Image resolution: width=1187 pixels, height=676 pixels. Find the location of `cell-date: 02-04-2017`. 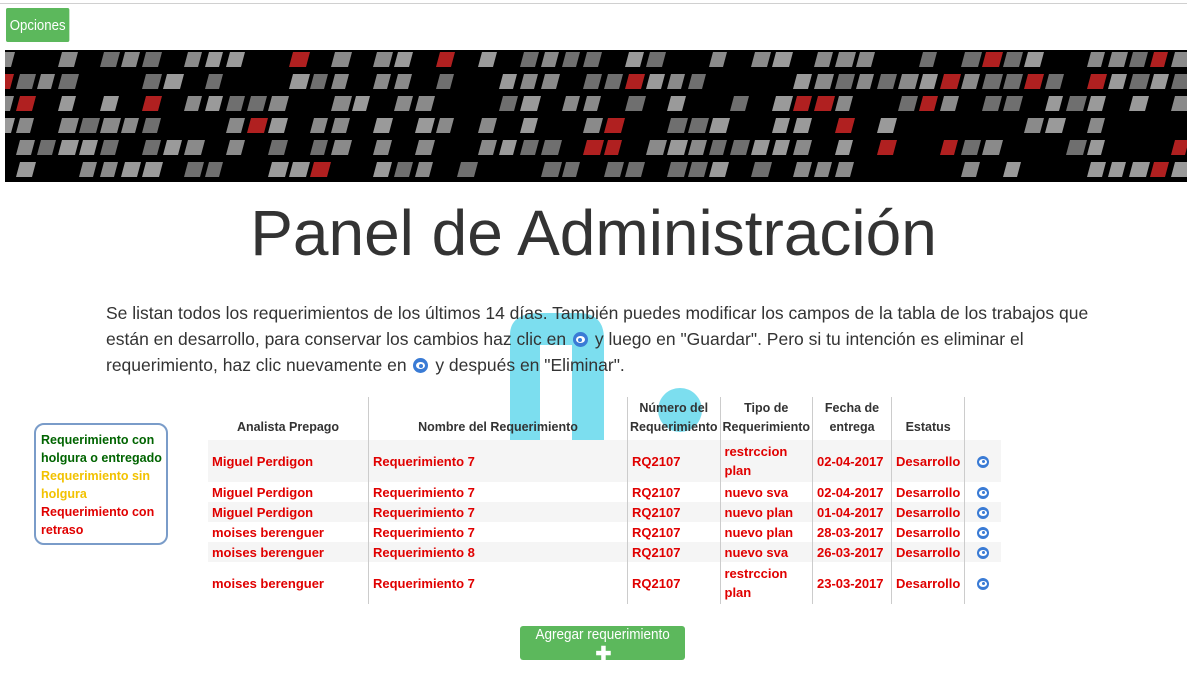

cell-date: 02-04-2017 is located at coordinates (852, 492).